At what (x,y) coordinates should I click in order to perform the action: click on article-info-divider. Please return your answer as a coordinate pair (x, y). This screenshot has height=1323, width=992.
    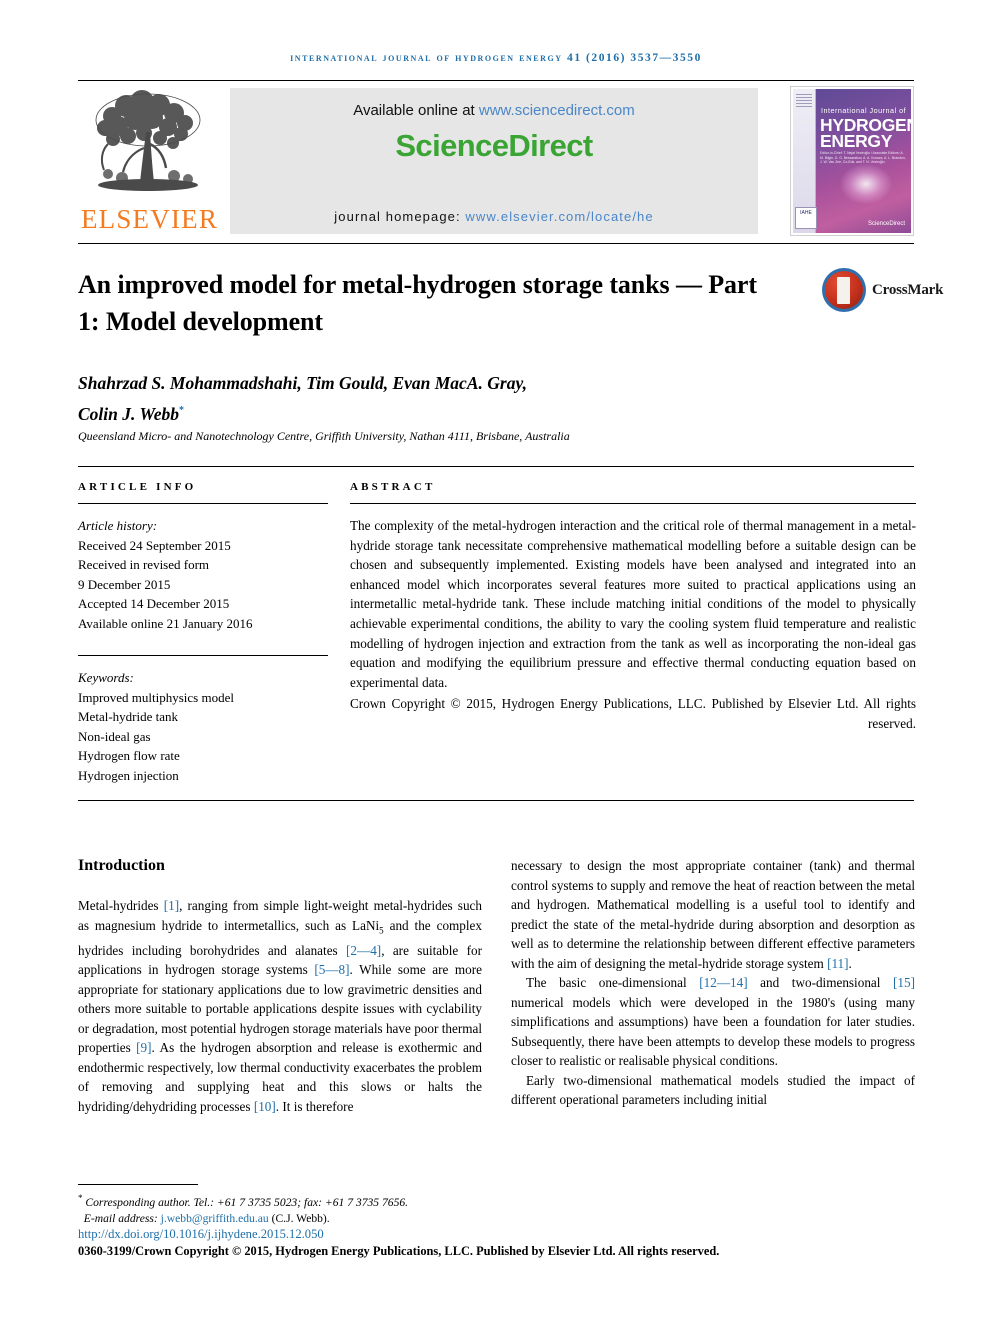
    Looking at the image, I should click on (203, 503).